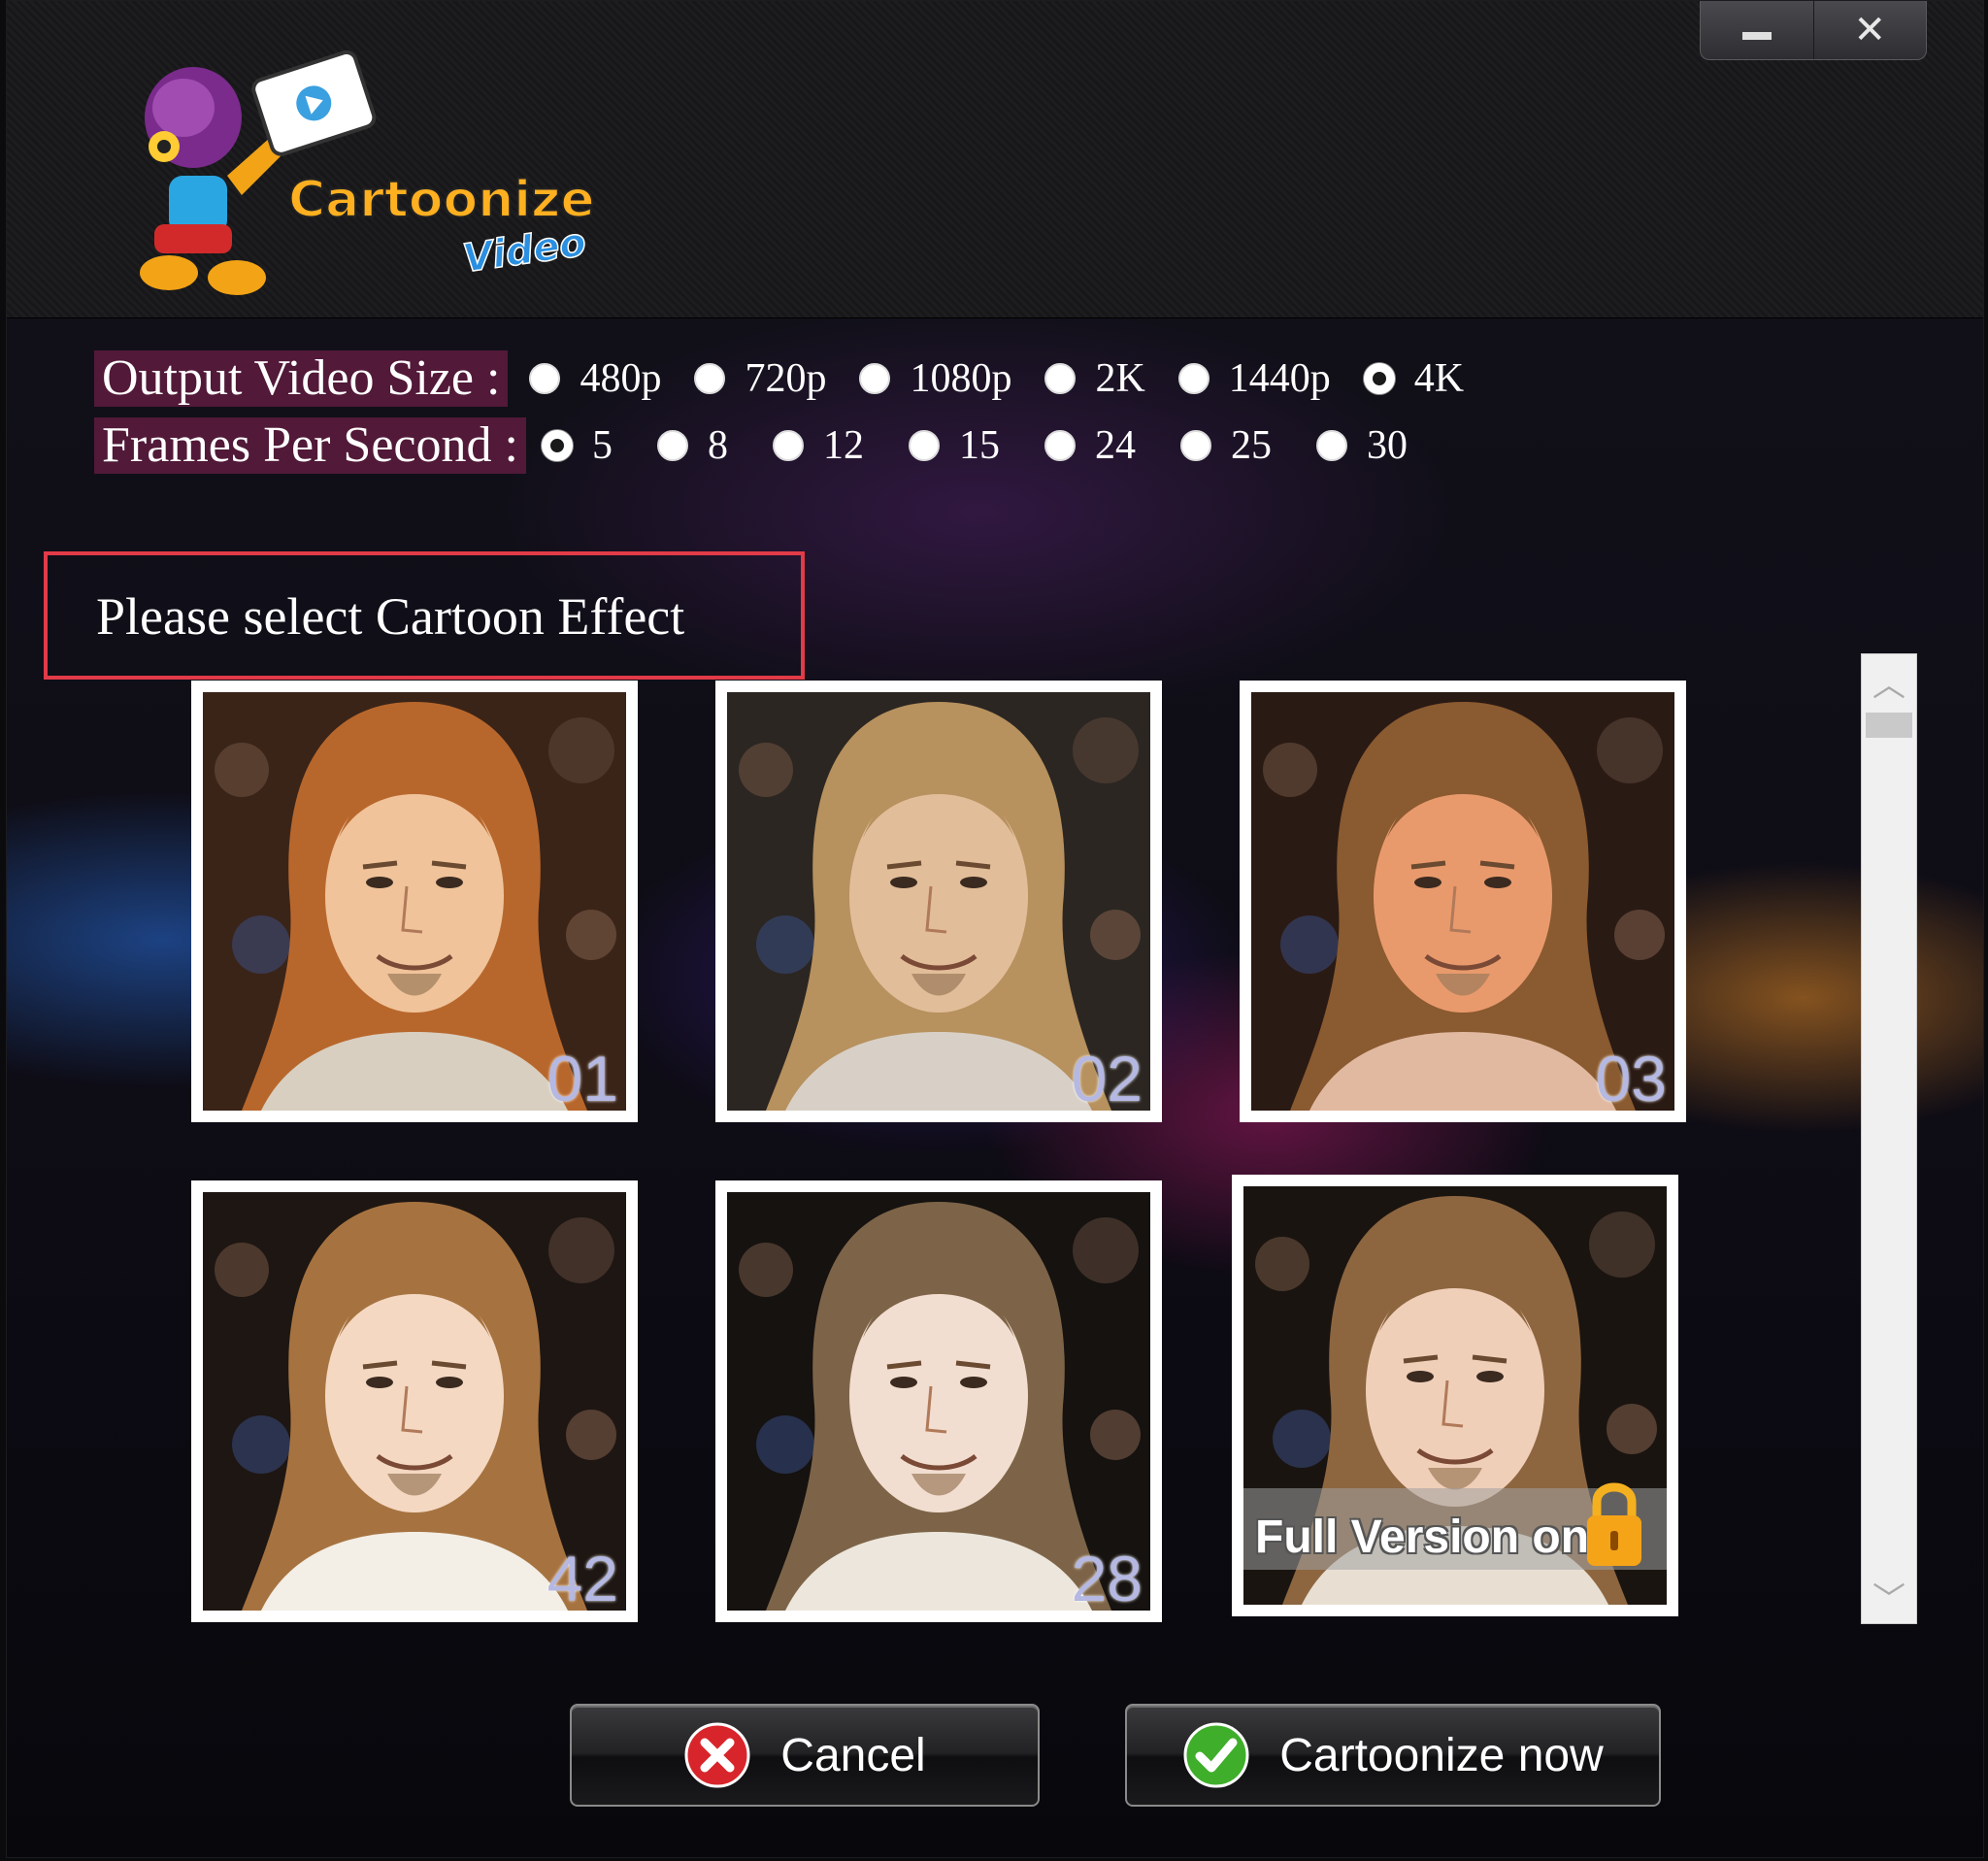 The width and height of the screenshot is (1988, 1861). What do you see at coordinates (843, 445) in the screenshot?
I see `radio-label: 12` at bounding box center [843, 445].